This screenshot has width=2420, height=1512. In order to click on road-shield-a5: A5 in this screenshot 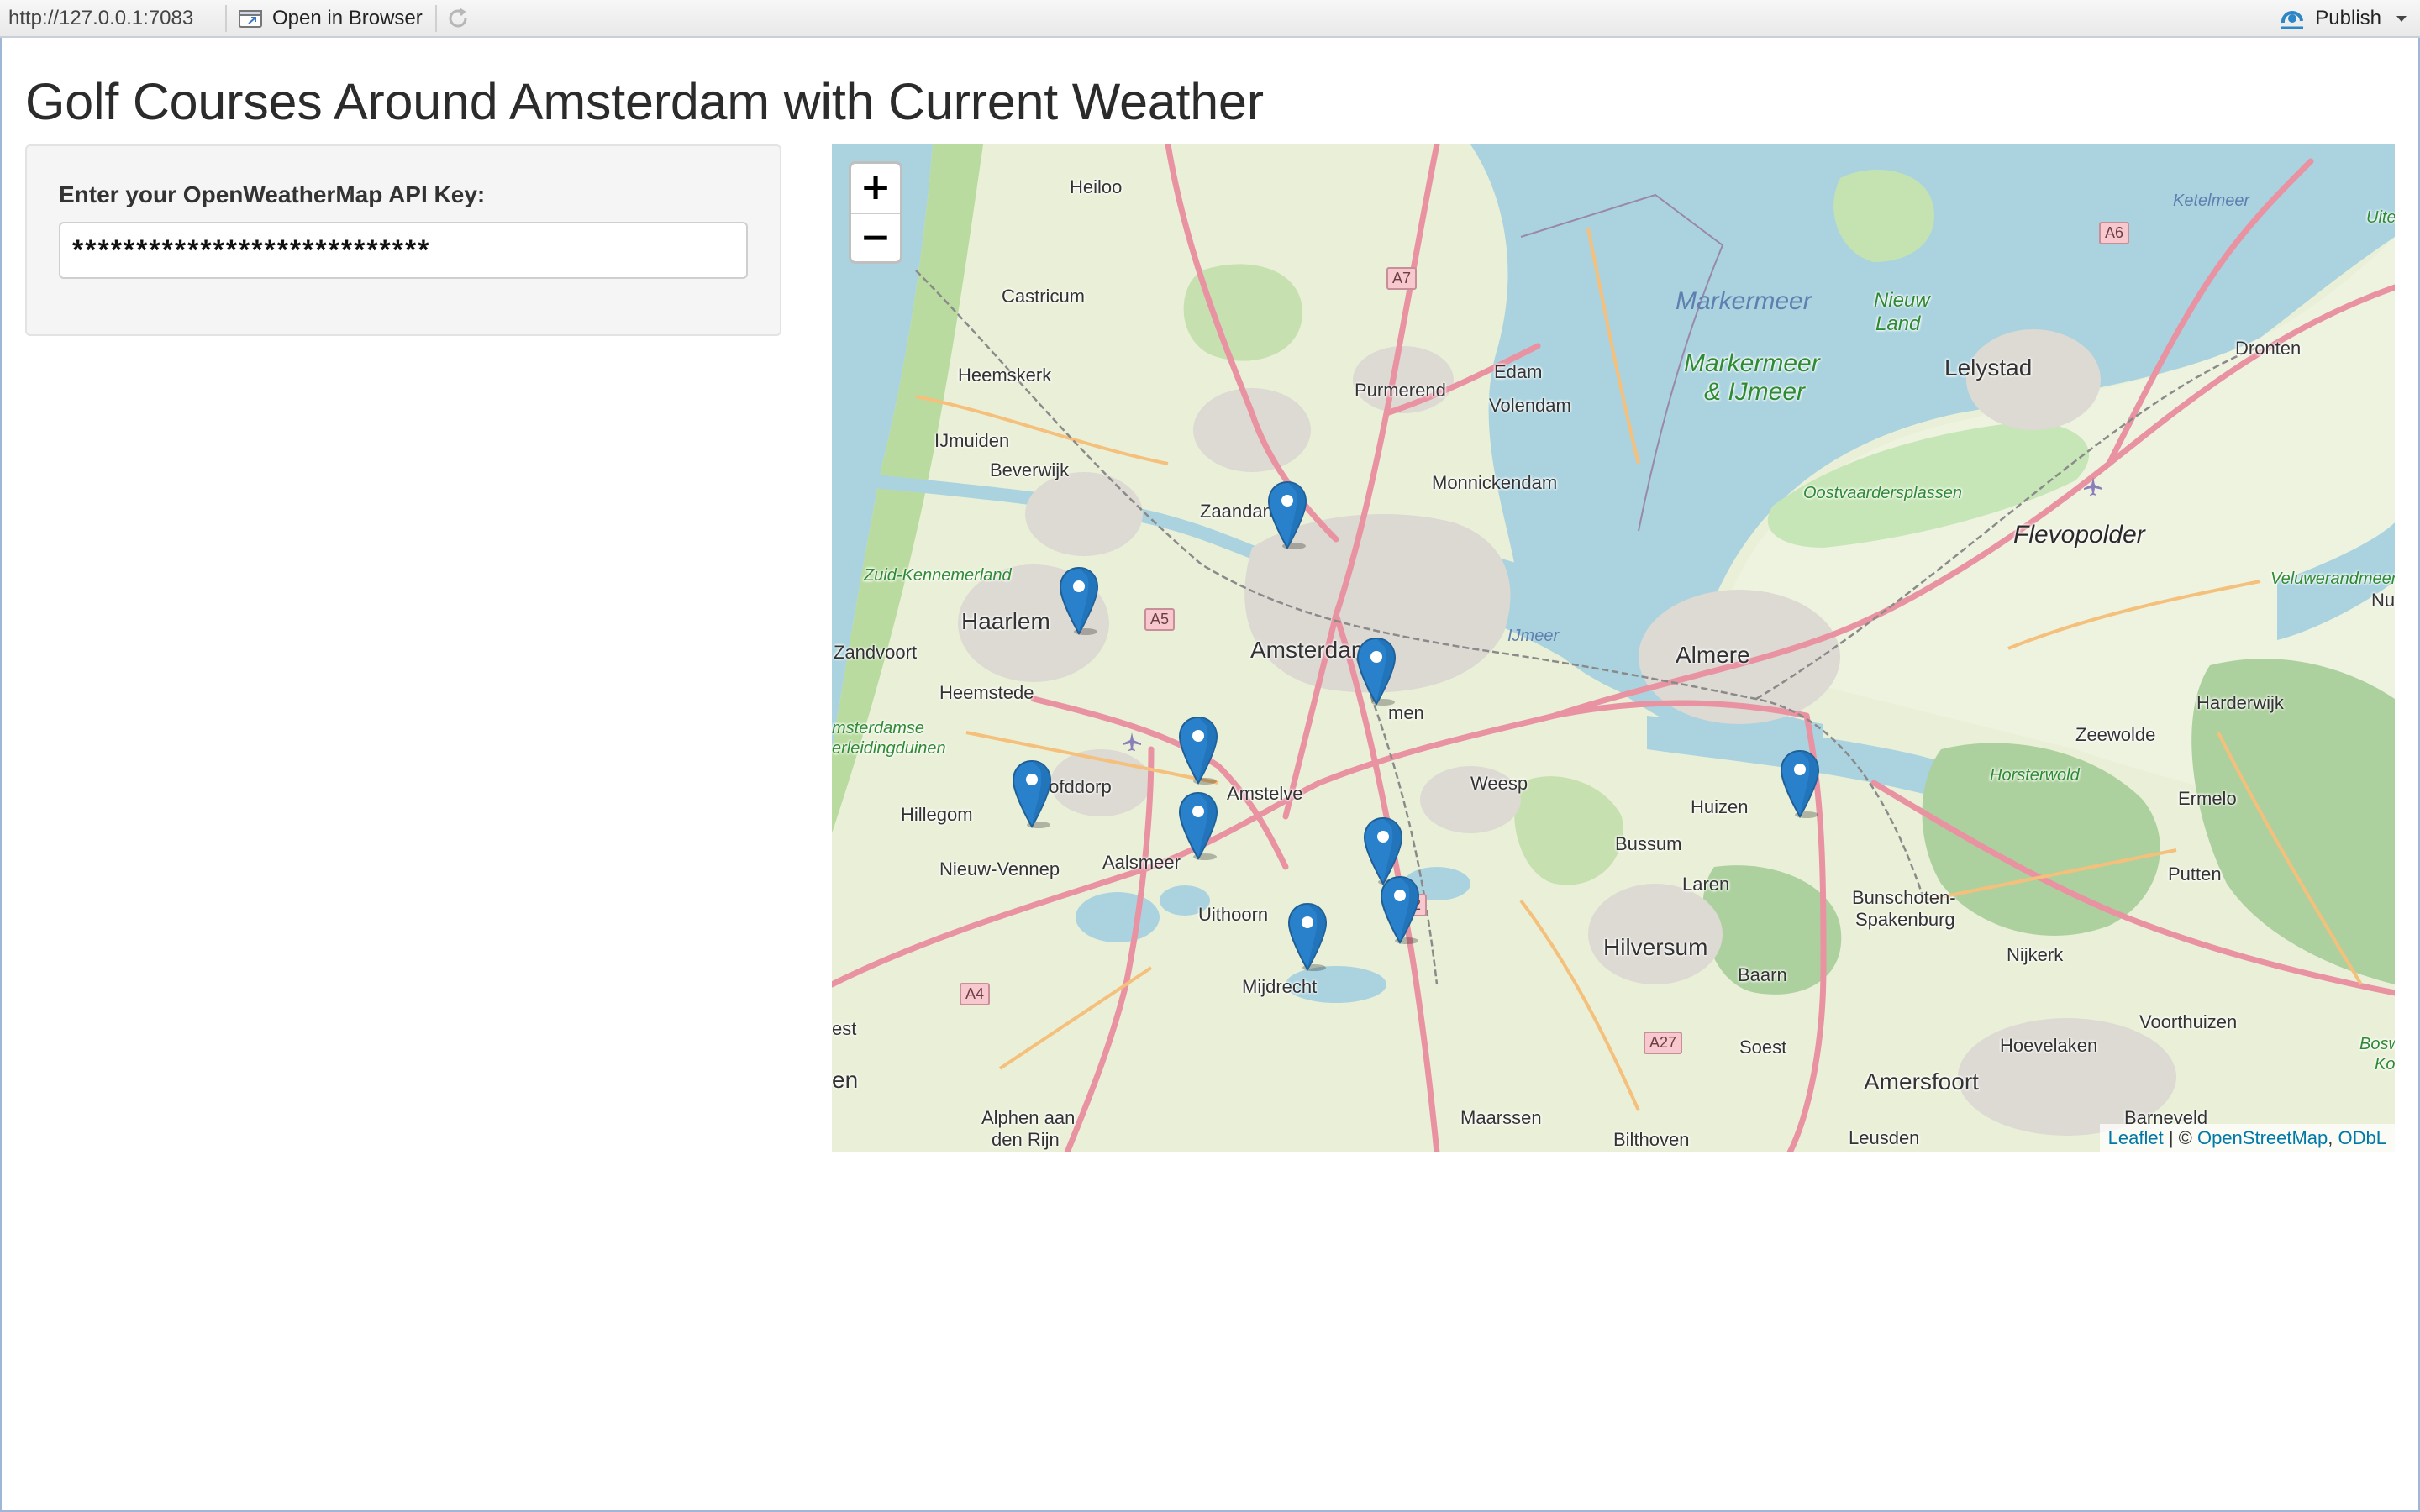, I will do `click(1160, 619)`.